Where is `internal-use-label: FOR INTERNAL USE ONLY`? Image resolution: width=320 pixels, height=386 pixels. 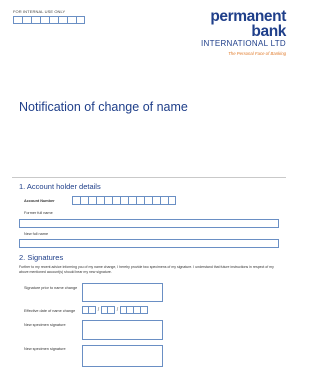
internal-use-label: FOR INTERNAL USE ONLY is located at coordinates (39, 11).